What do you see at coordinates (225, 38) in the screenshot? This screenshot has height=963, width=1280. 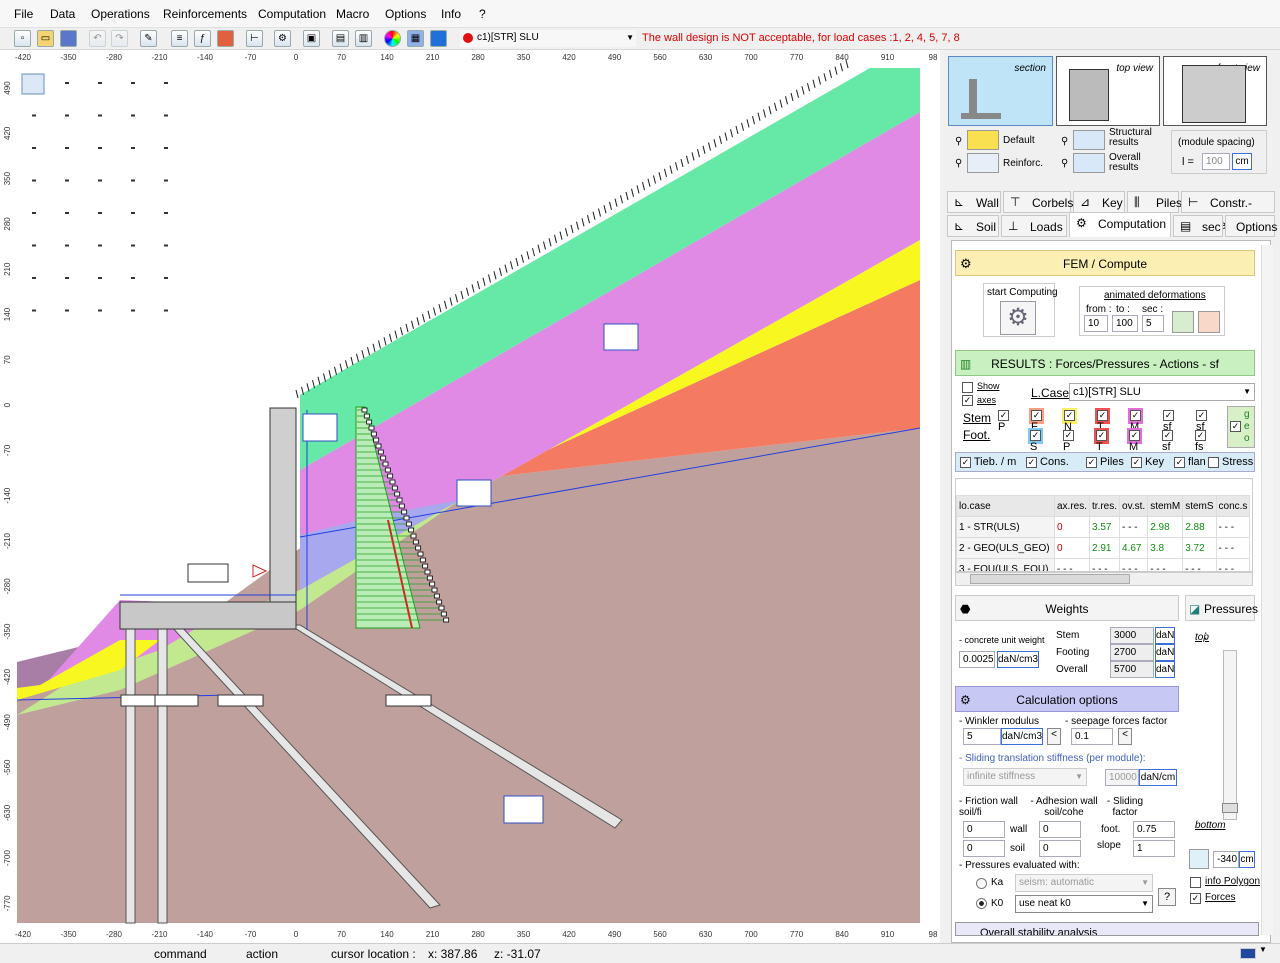 I see `chart-icon` at bounding box center [225, 38].